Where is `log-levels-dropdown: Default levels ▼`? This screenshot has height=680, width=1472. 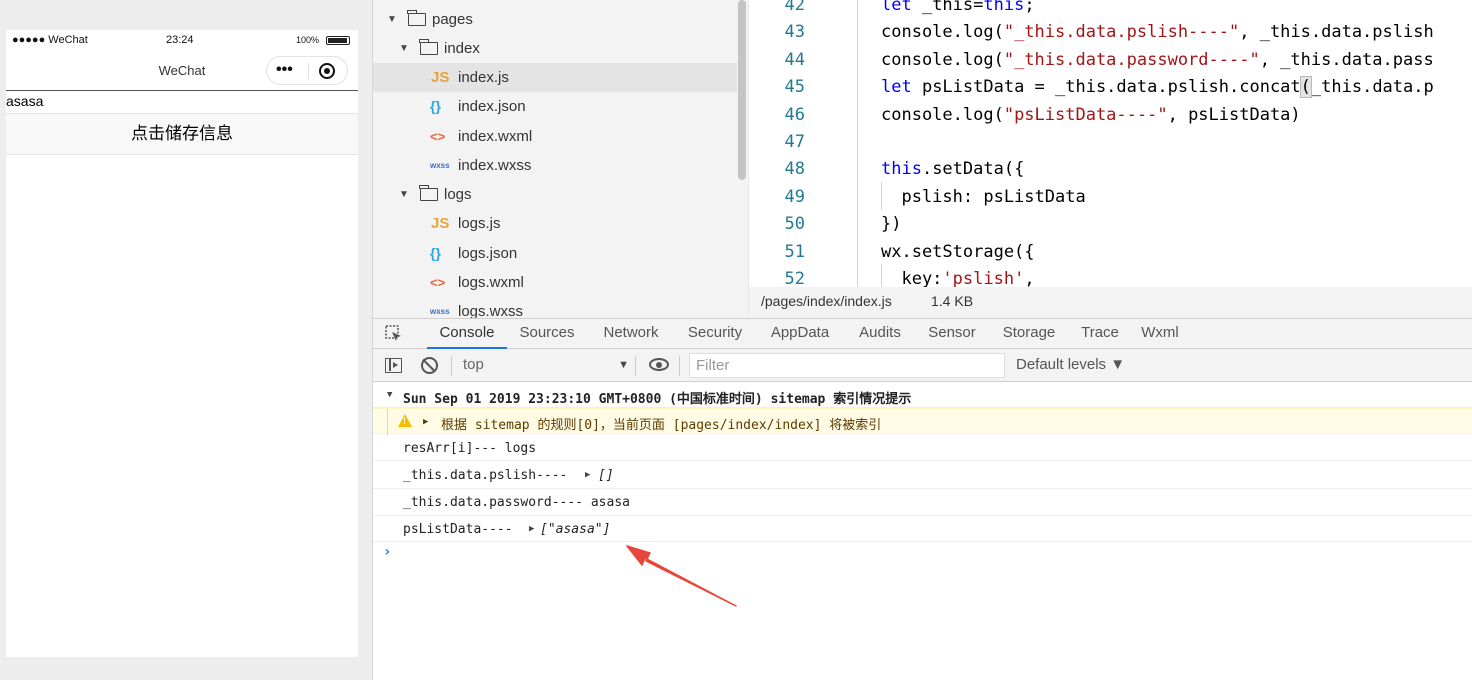
log-levels-dropdown: Default levels ▼ is located at coordinates (1070, 364).